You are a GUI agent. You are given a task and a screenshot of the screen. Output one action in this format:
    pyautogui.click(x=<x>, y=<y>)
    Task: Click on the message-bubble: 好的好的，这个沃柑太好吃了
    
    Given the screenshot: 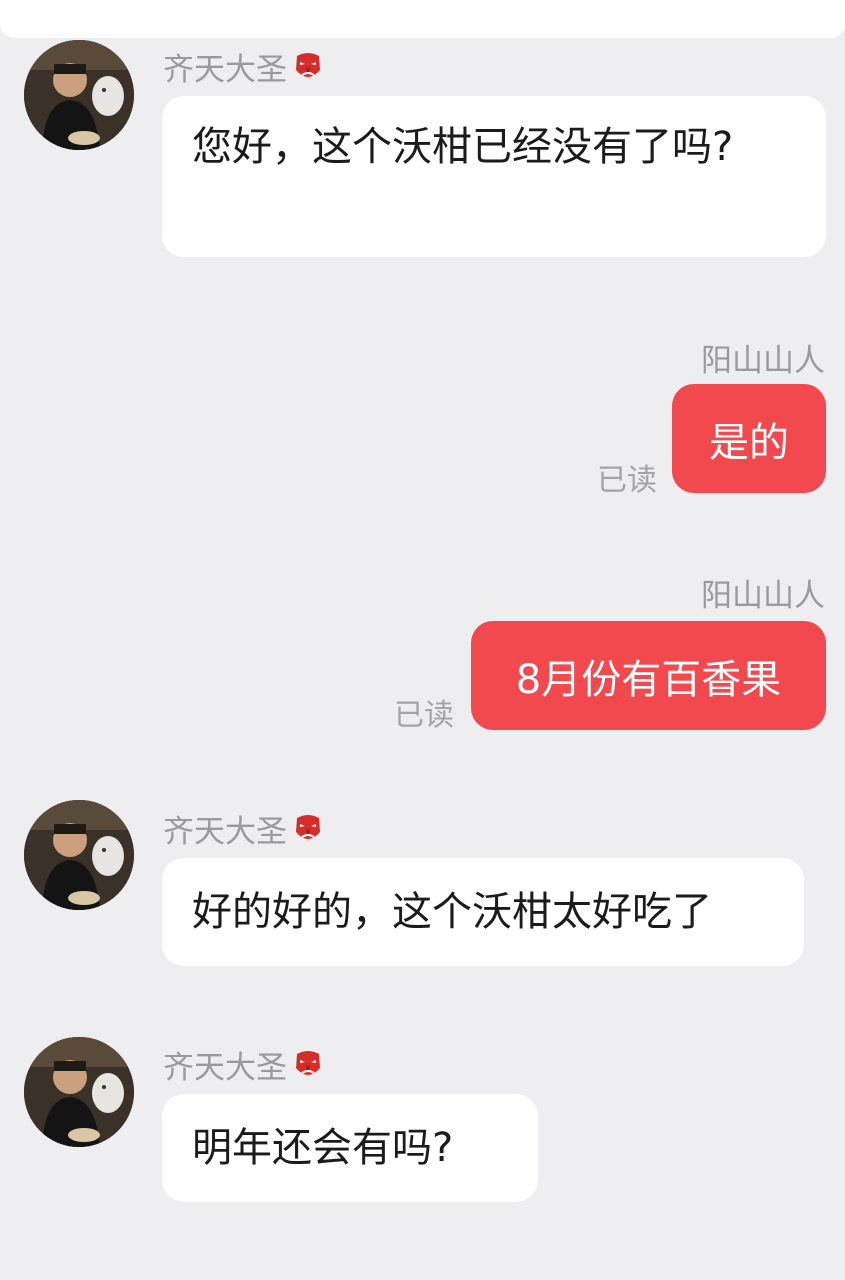 What is the action you would take?
    pyautogui.click(x=483, y=912)
    